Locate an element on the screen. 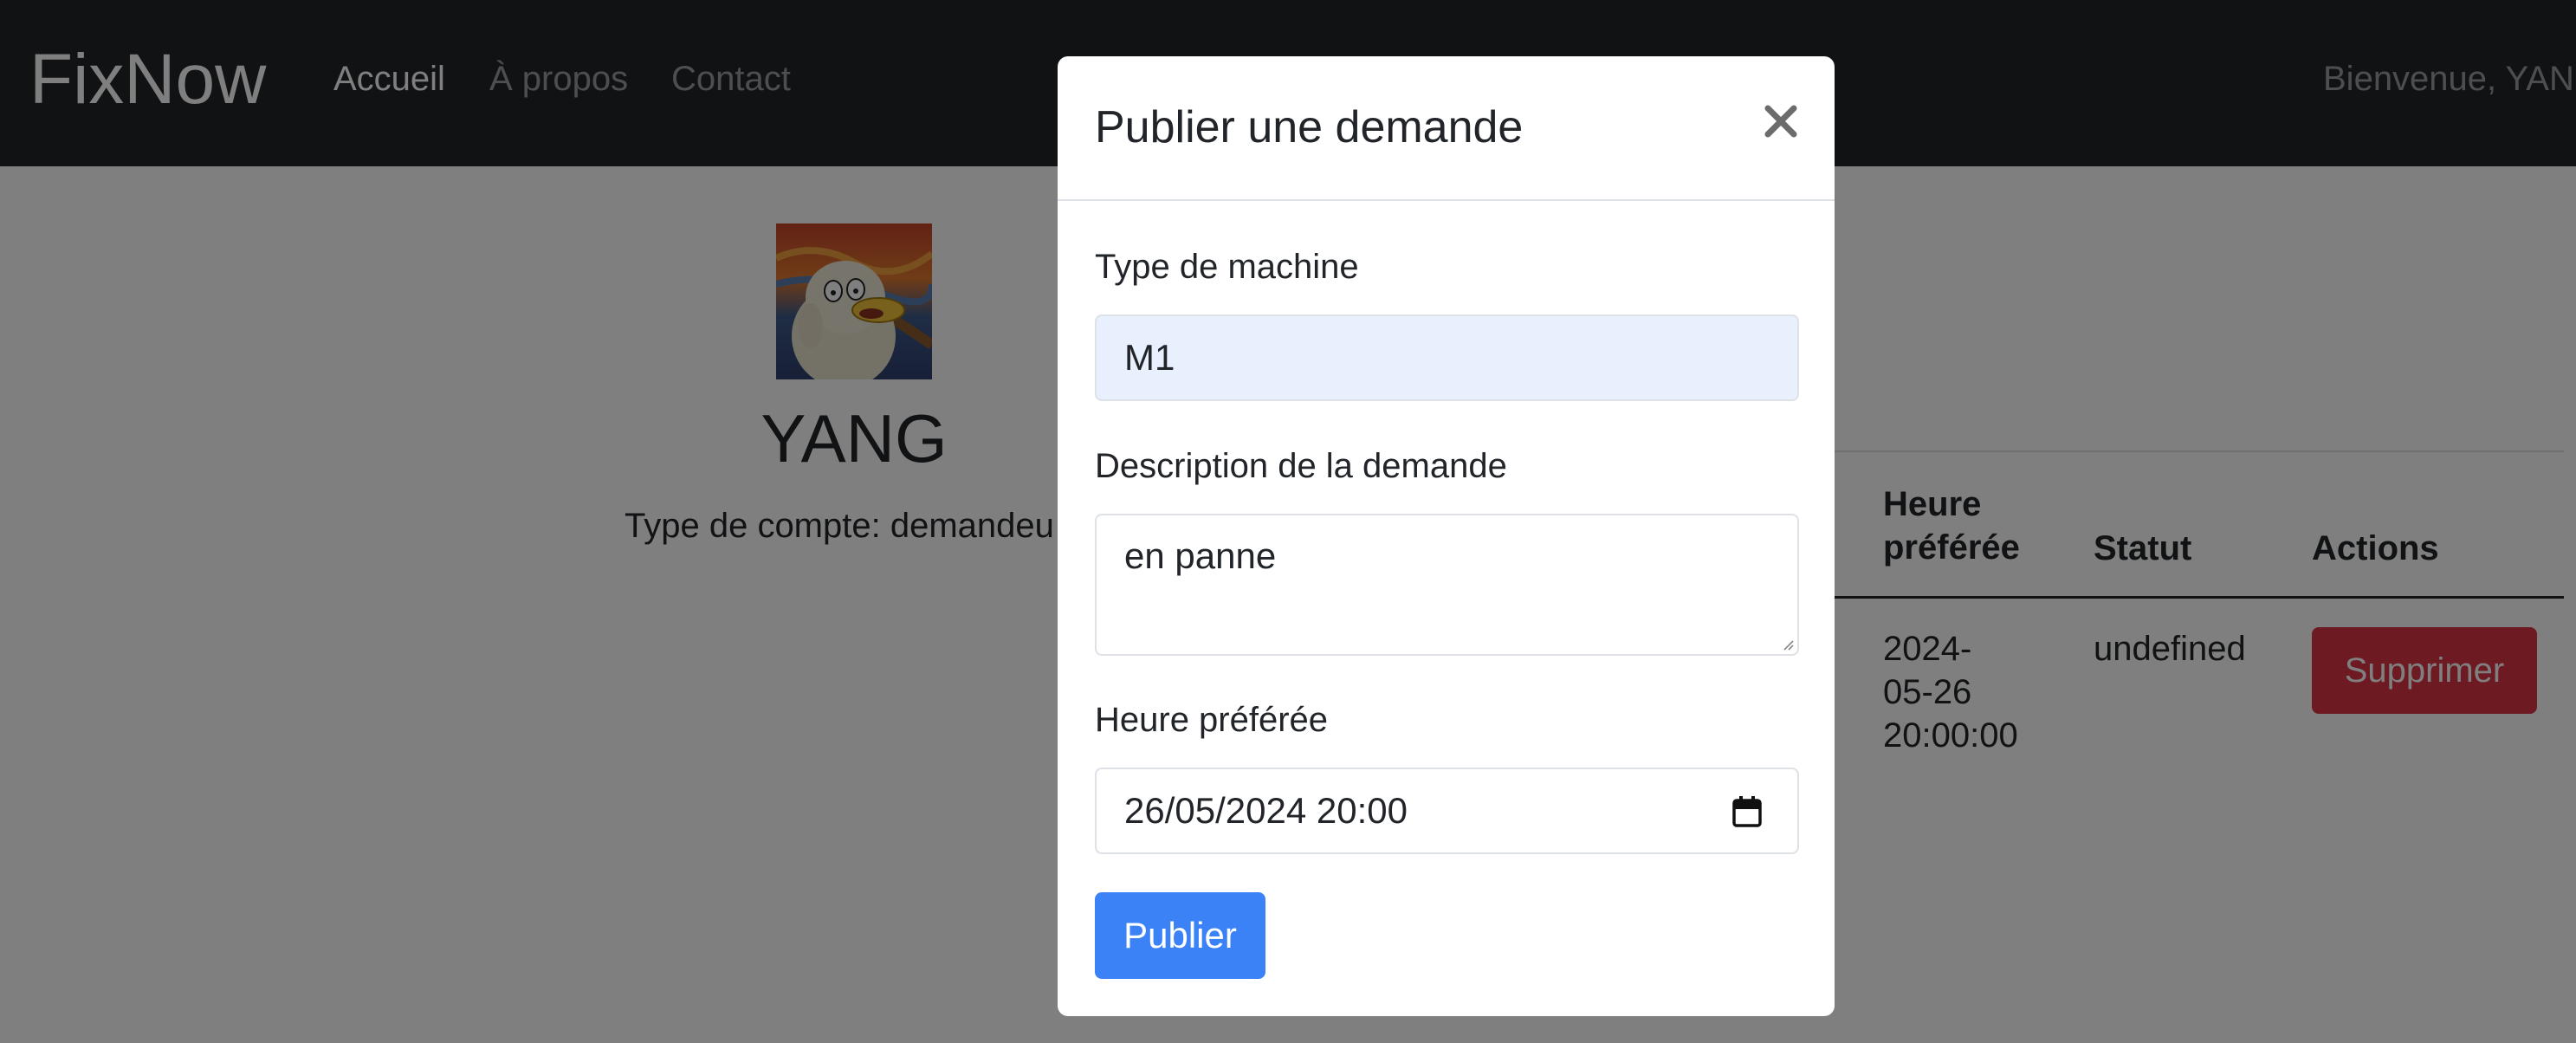 Image resolution: width=2576 pixels, height=1043 pixels. preferred-time-input: 26/05/2024 20:00 is located at coordinates (1447, 811).